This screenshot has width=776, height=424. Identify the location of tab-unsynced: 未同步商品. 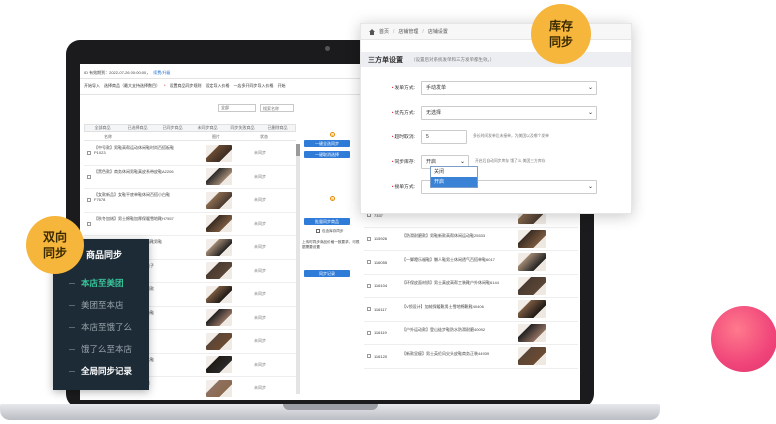
(207, 128).